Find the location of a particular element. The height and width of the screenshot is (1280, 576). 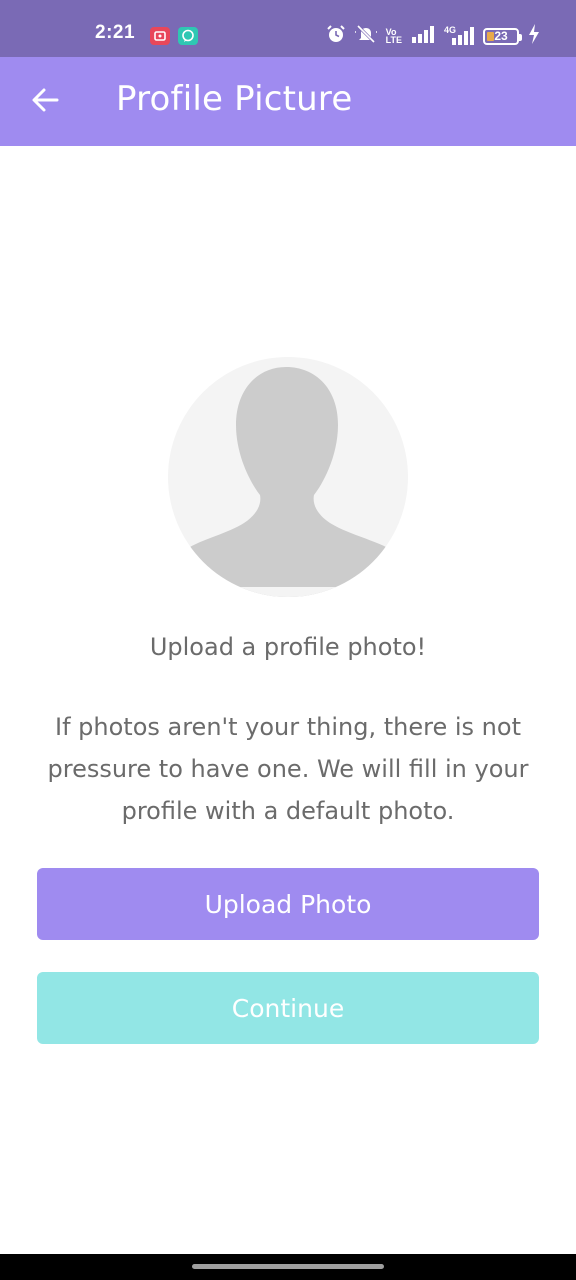

page-title: Profile Picture is located at coordinates (234, 99).